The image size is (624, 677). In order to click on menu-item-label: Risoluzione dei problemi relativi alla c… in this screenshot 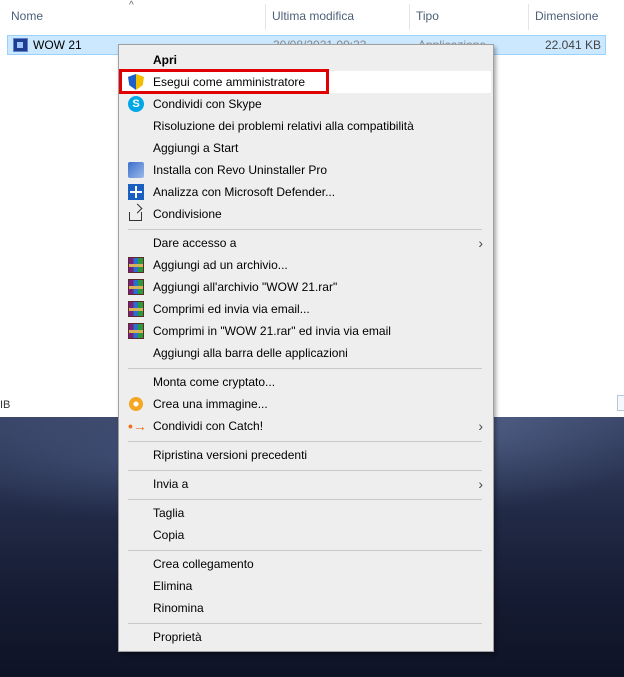, I will do `click(283, 126)`.